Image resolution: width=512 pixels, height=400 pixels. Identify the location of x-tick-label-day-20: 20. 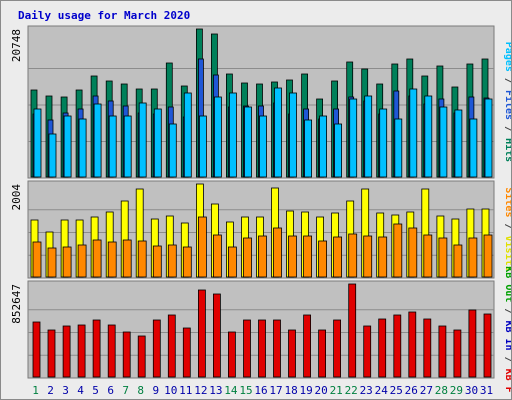
(320, 390).